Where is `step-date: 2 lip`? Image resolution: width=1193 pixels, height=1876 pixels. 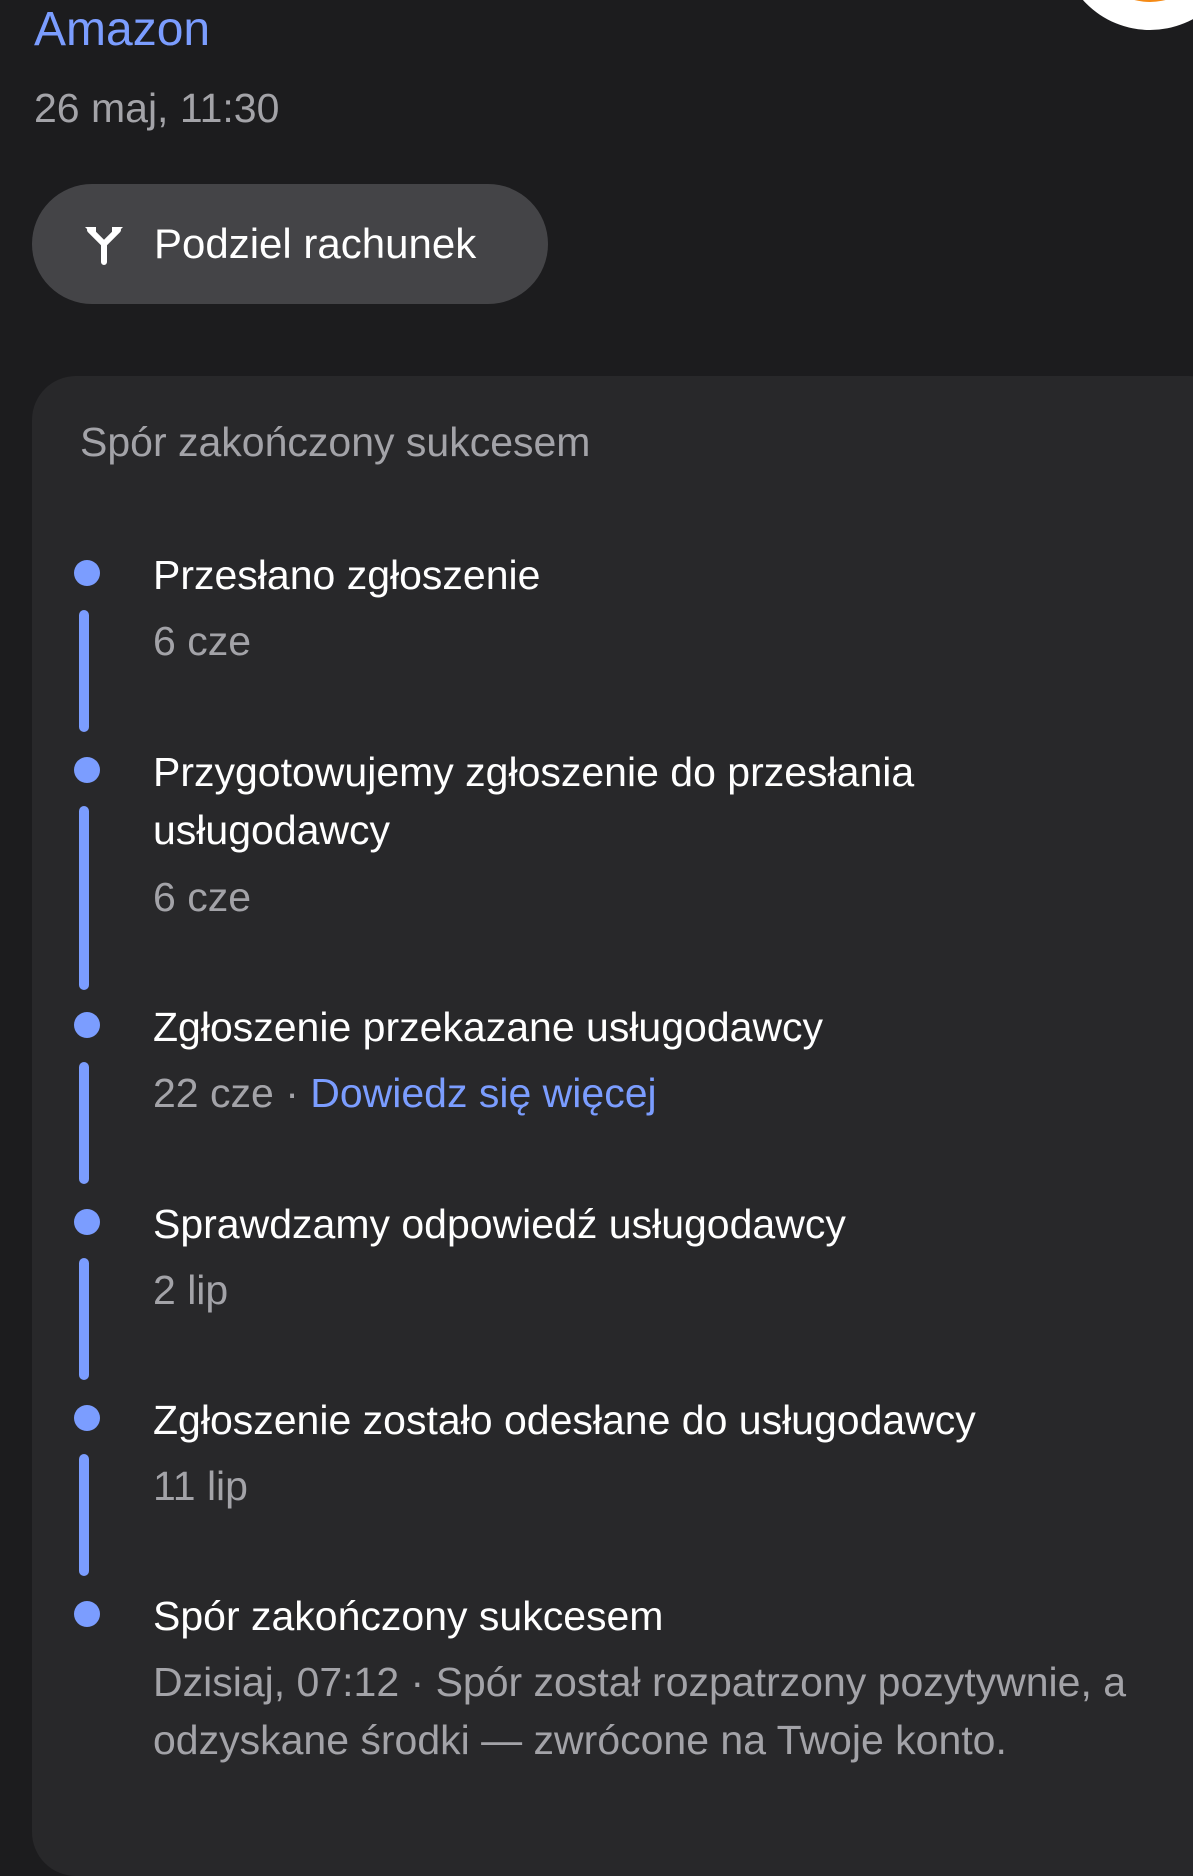 step-date: 2 lip is located at coordinates (658, 1290).